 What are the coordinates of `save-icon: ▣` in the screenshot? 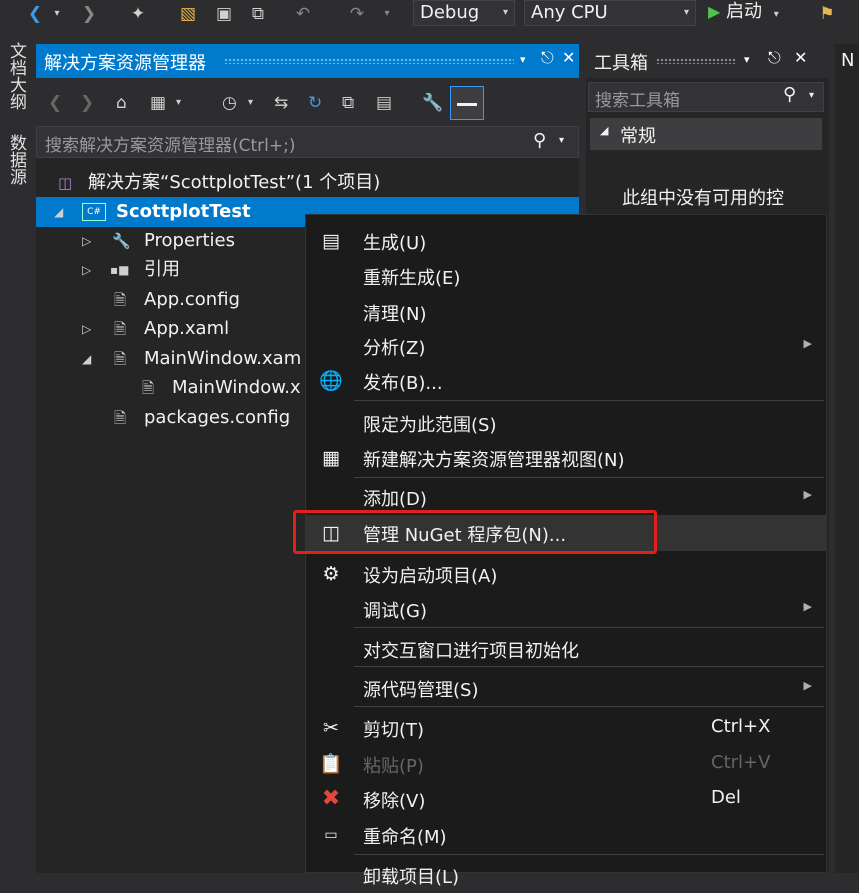 It's located at (224, 14).